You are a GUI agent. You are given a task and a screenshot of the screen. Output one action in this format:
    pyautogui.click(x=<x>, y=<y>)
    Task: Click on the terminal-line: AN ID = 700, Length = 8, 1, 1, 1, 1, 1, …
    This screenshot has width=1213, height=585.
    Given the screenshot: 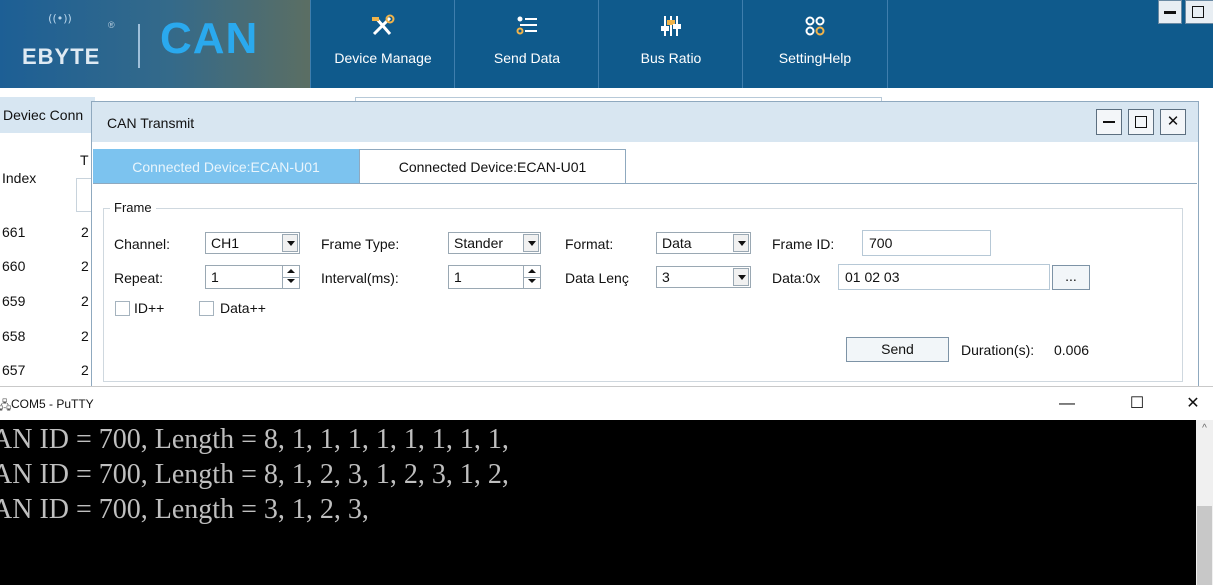 What is the action you would take?
    pyautogui.click(x=254, y=439)
    